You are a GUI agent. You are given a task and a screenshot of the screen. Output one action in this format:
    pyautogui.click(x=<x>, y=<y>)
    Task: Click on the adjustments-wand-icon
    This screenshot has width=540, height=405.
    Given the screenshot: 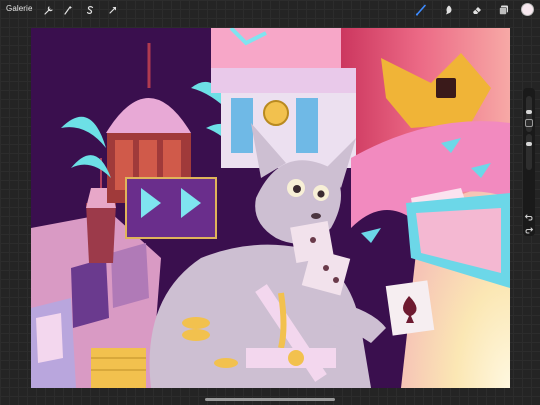 What is the action you would take?
    pyautogui.click(x=68, y=10)
    